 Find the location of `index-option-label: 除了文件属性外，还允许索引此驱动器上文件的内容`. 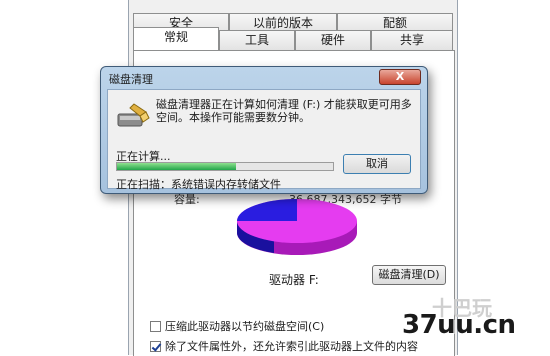

index-option-label: 除了文件属性外，还允许索引此驱动器上文件的内容 is located at coordinates (291, 346).